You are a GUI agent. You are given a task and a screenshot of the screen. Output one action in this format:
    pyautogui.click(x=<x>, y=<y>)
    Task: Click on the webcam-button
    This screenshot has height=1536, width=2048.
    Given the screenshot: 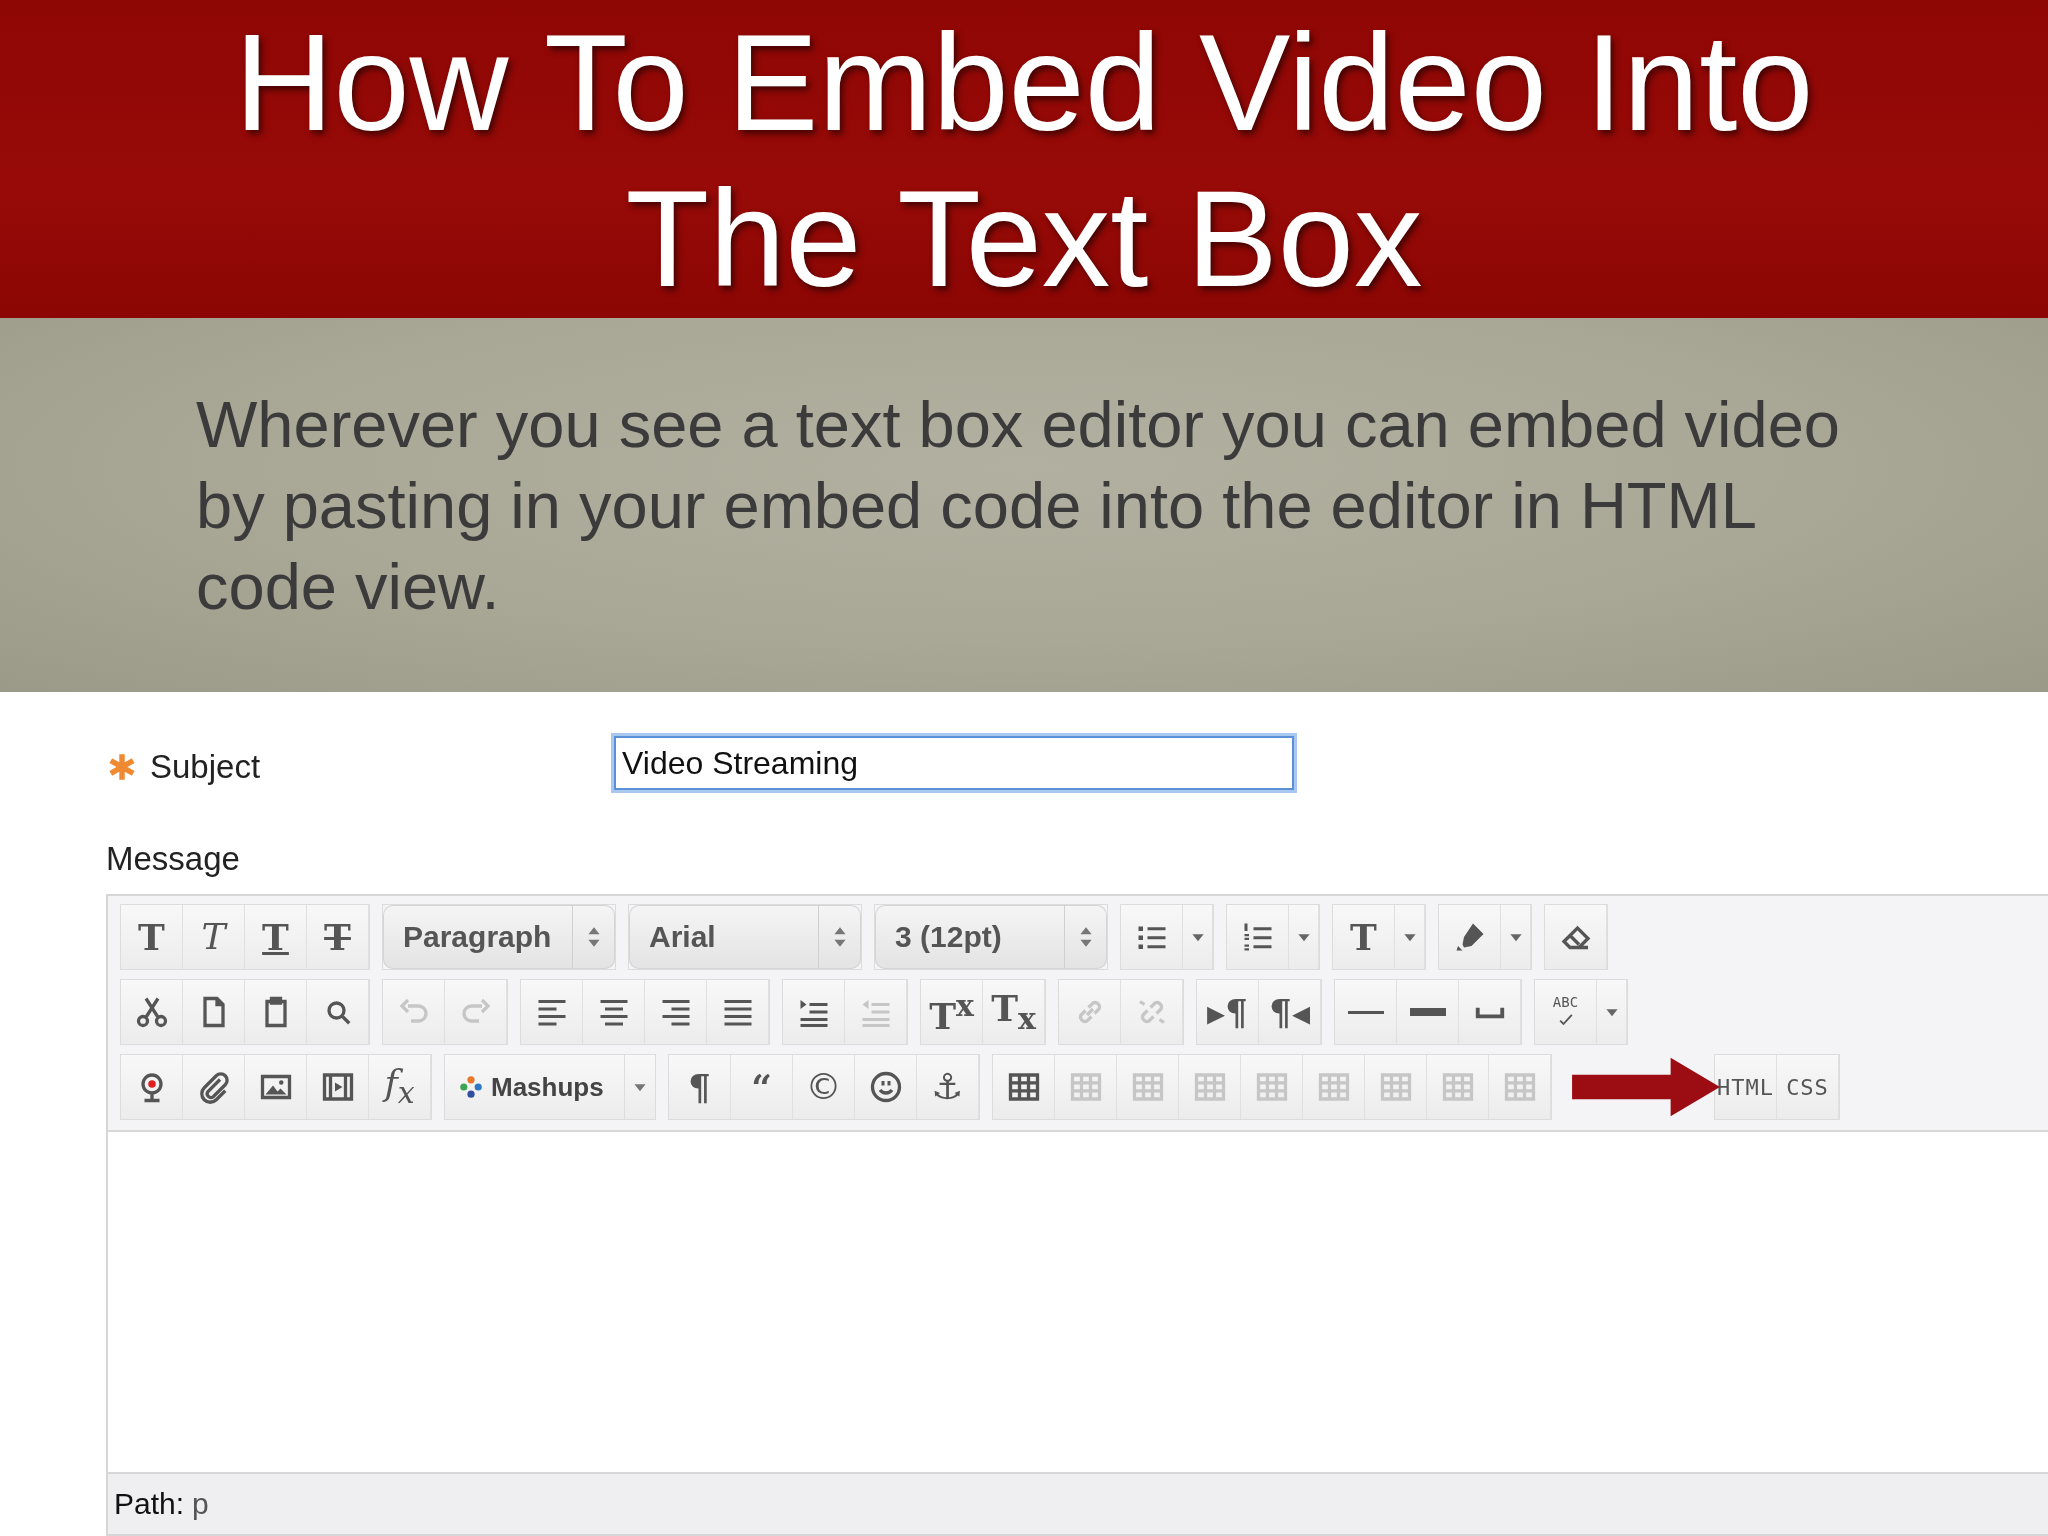 What is the action you would take?
    pyautogui.click(x=152, y=1087)
    